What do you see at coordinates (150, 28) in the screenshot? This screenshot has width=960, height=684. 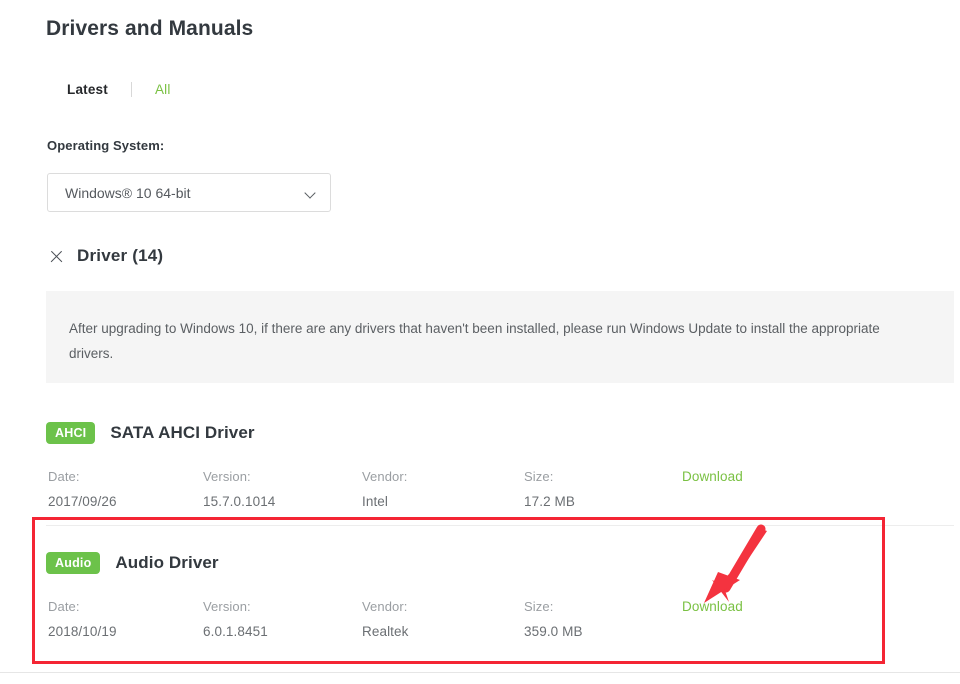 I see `page-title: Drivers and Manuals` at bounding box center [150, 28].